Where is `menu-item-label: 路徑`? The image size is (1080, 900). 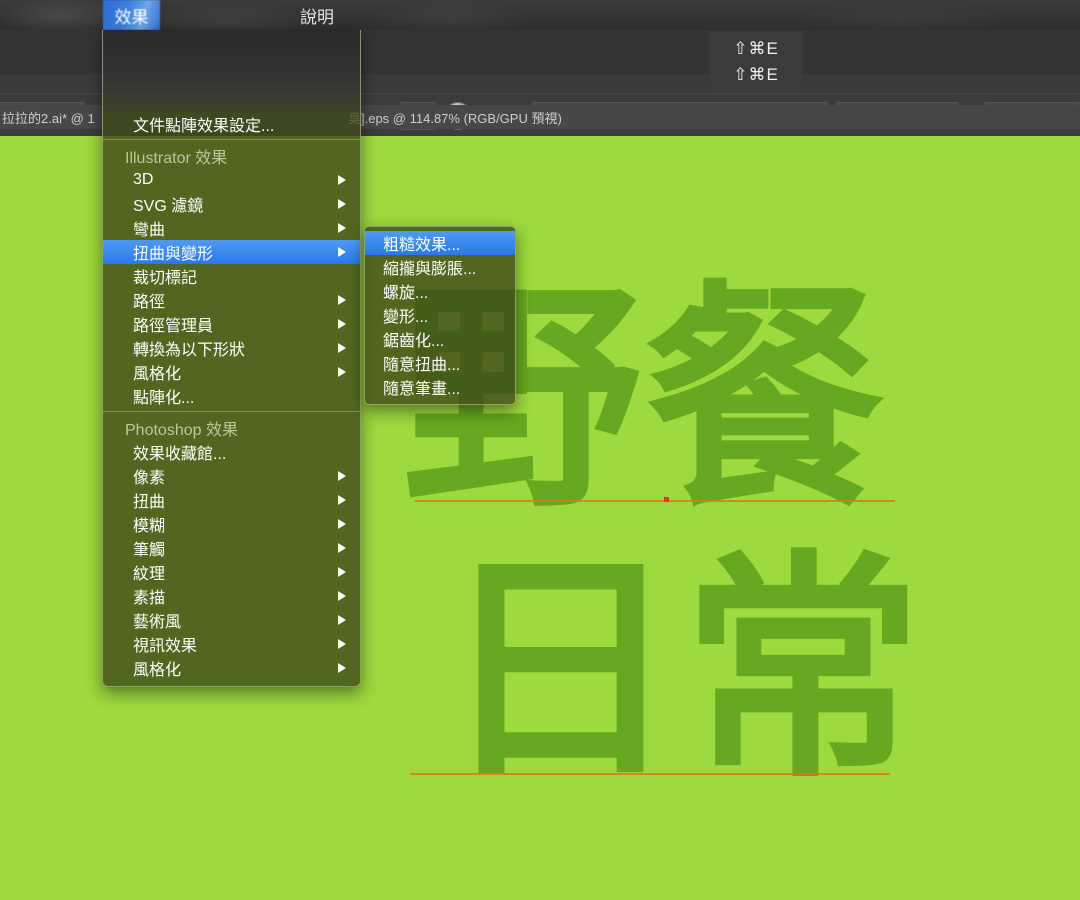 menu-item-label: 路徑 is located at coordinates (149, 302).